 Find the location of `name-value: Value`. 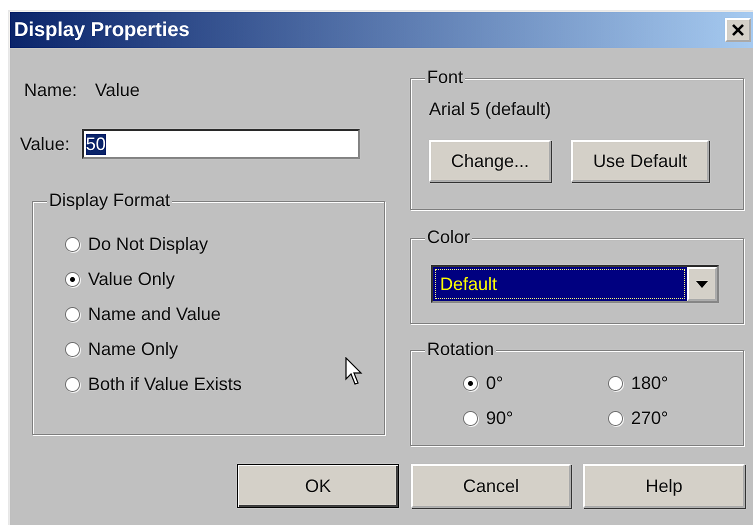

name-value: Value is located at coordinates (117, 90).